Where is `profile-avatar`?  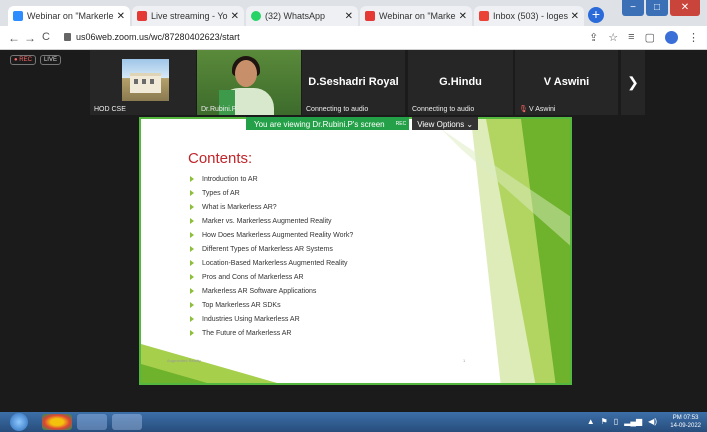
profile-avatar is located at coordinates (671, 37).